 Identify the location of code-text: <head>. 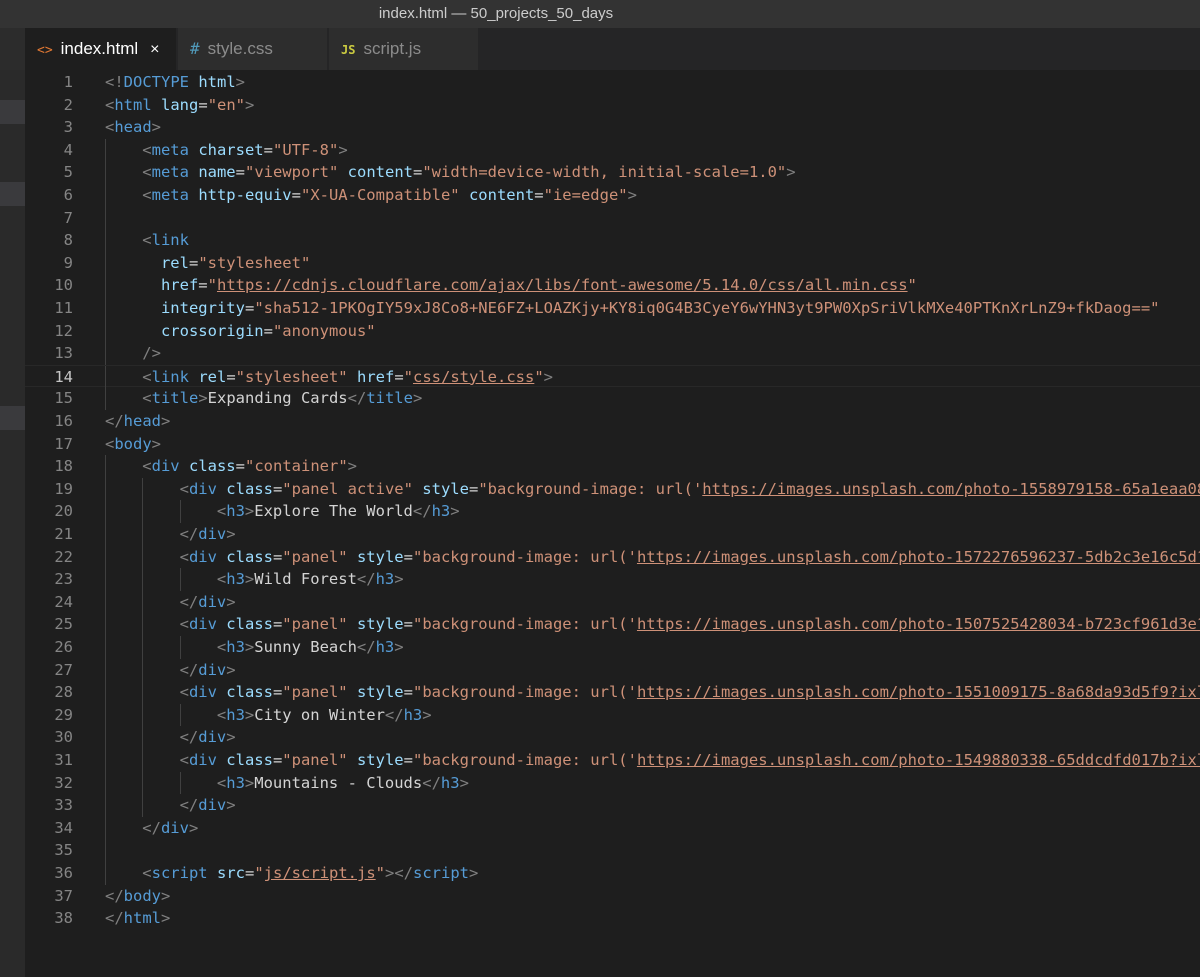
(133, 127).